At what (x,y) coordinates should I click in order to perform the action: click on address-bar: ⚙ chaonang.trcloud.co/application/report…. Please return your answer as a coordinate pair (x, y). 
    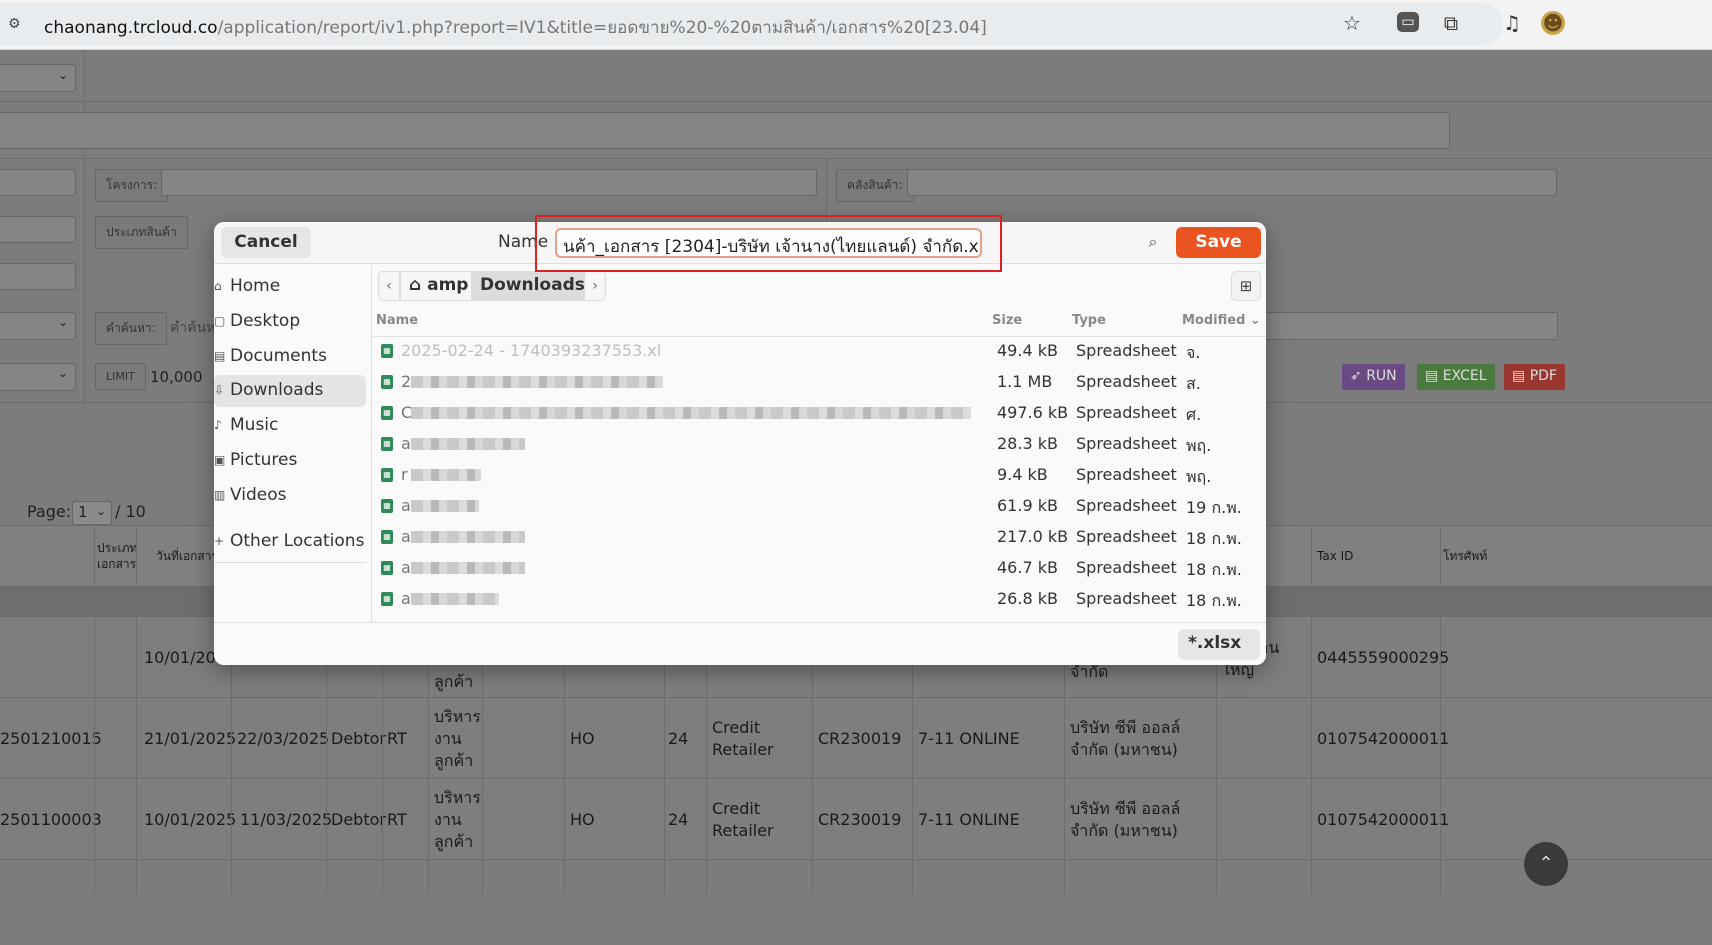
    Looking at the image, I should click on (751, 24).